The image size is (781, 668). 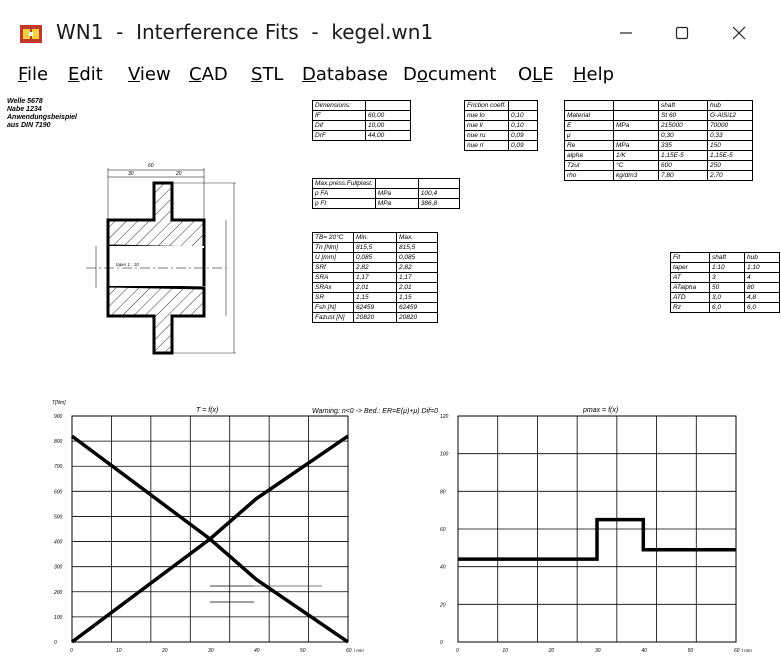 What do you see at coordinates (33, 74) in the screenshot?
I see `menu-item-file: File` at bounding box center [33, 74].